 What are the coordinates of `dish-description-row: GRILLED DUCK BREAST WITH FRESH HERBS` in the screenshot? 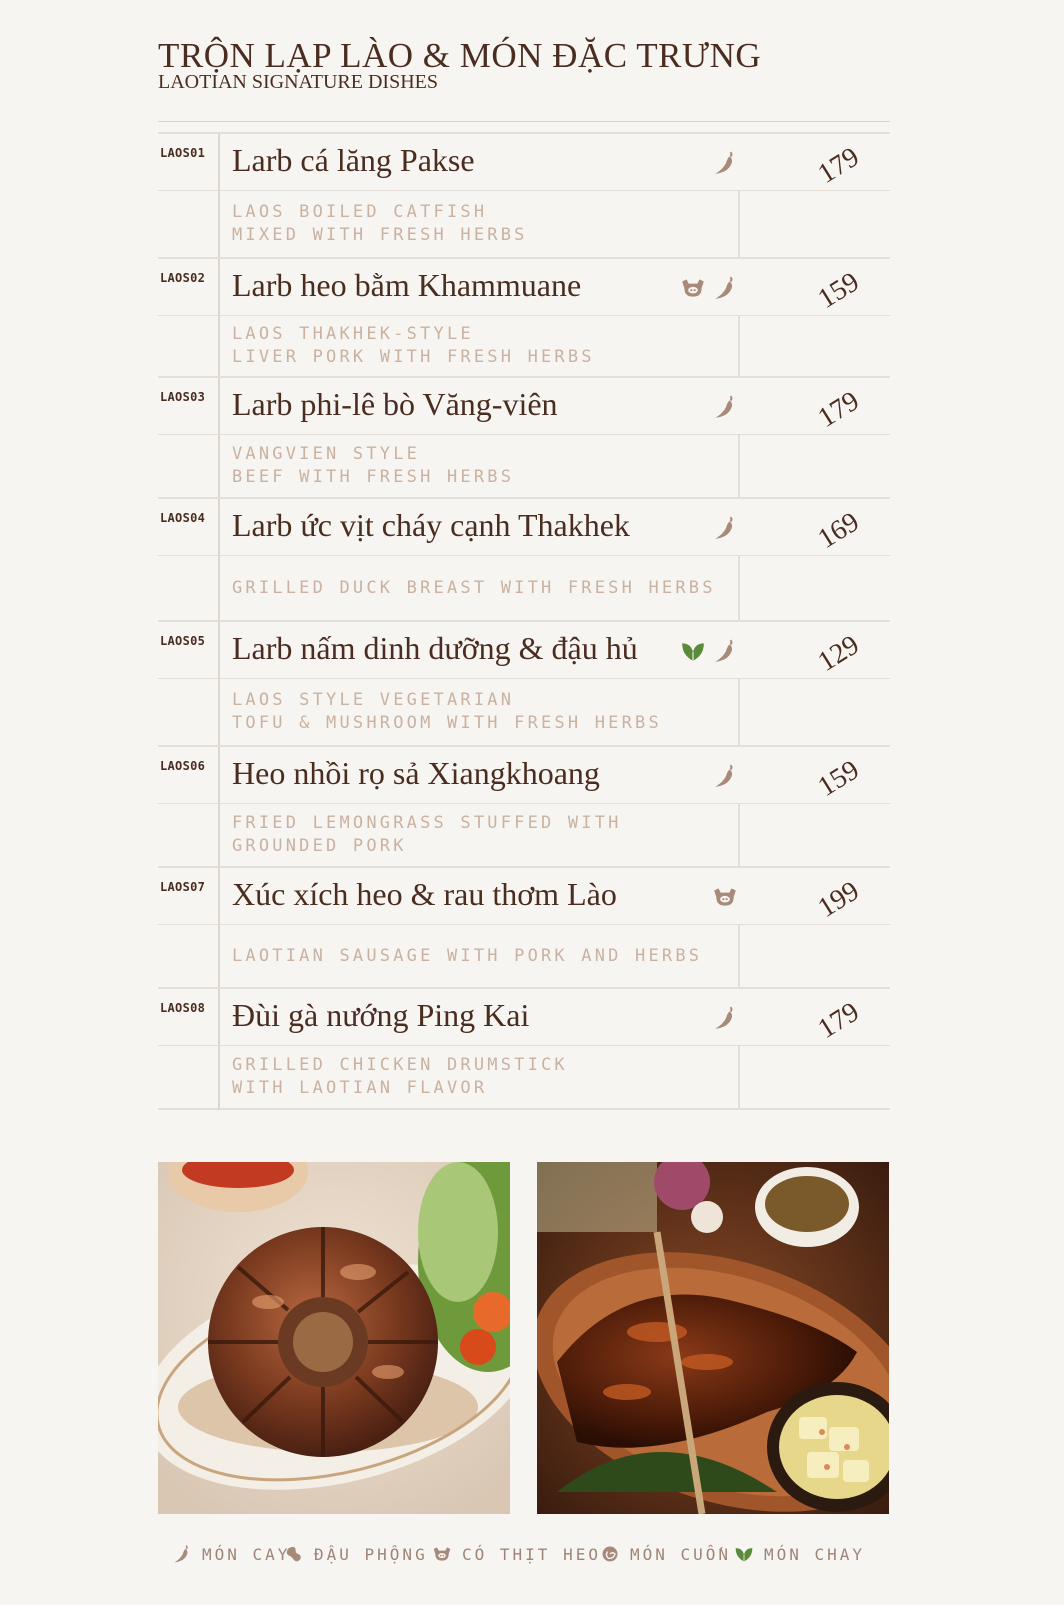 It's located at (524, 588).